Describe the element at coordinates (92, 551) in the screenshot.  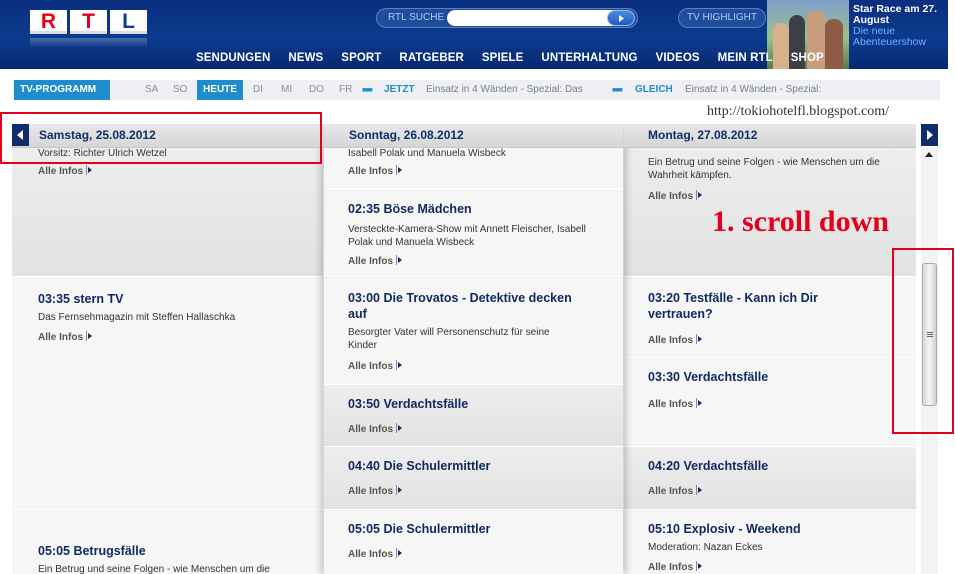
I see `show-title: 05:05 Betrugsfälle` at that location.